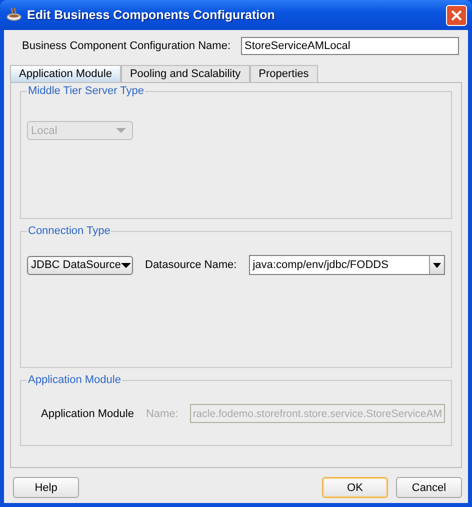  What do you see at coordinates (65, 73) in the screenshot?
I see `tab: Application Module` at bounding box center [65, 73].